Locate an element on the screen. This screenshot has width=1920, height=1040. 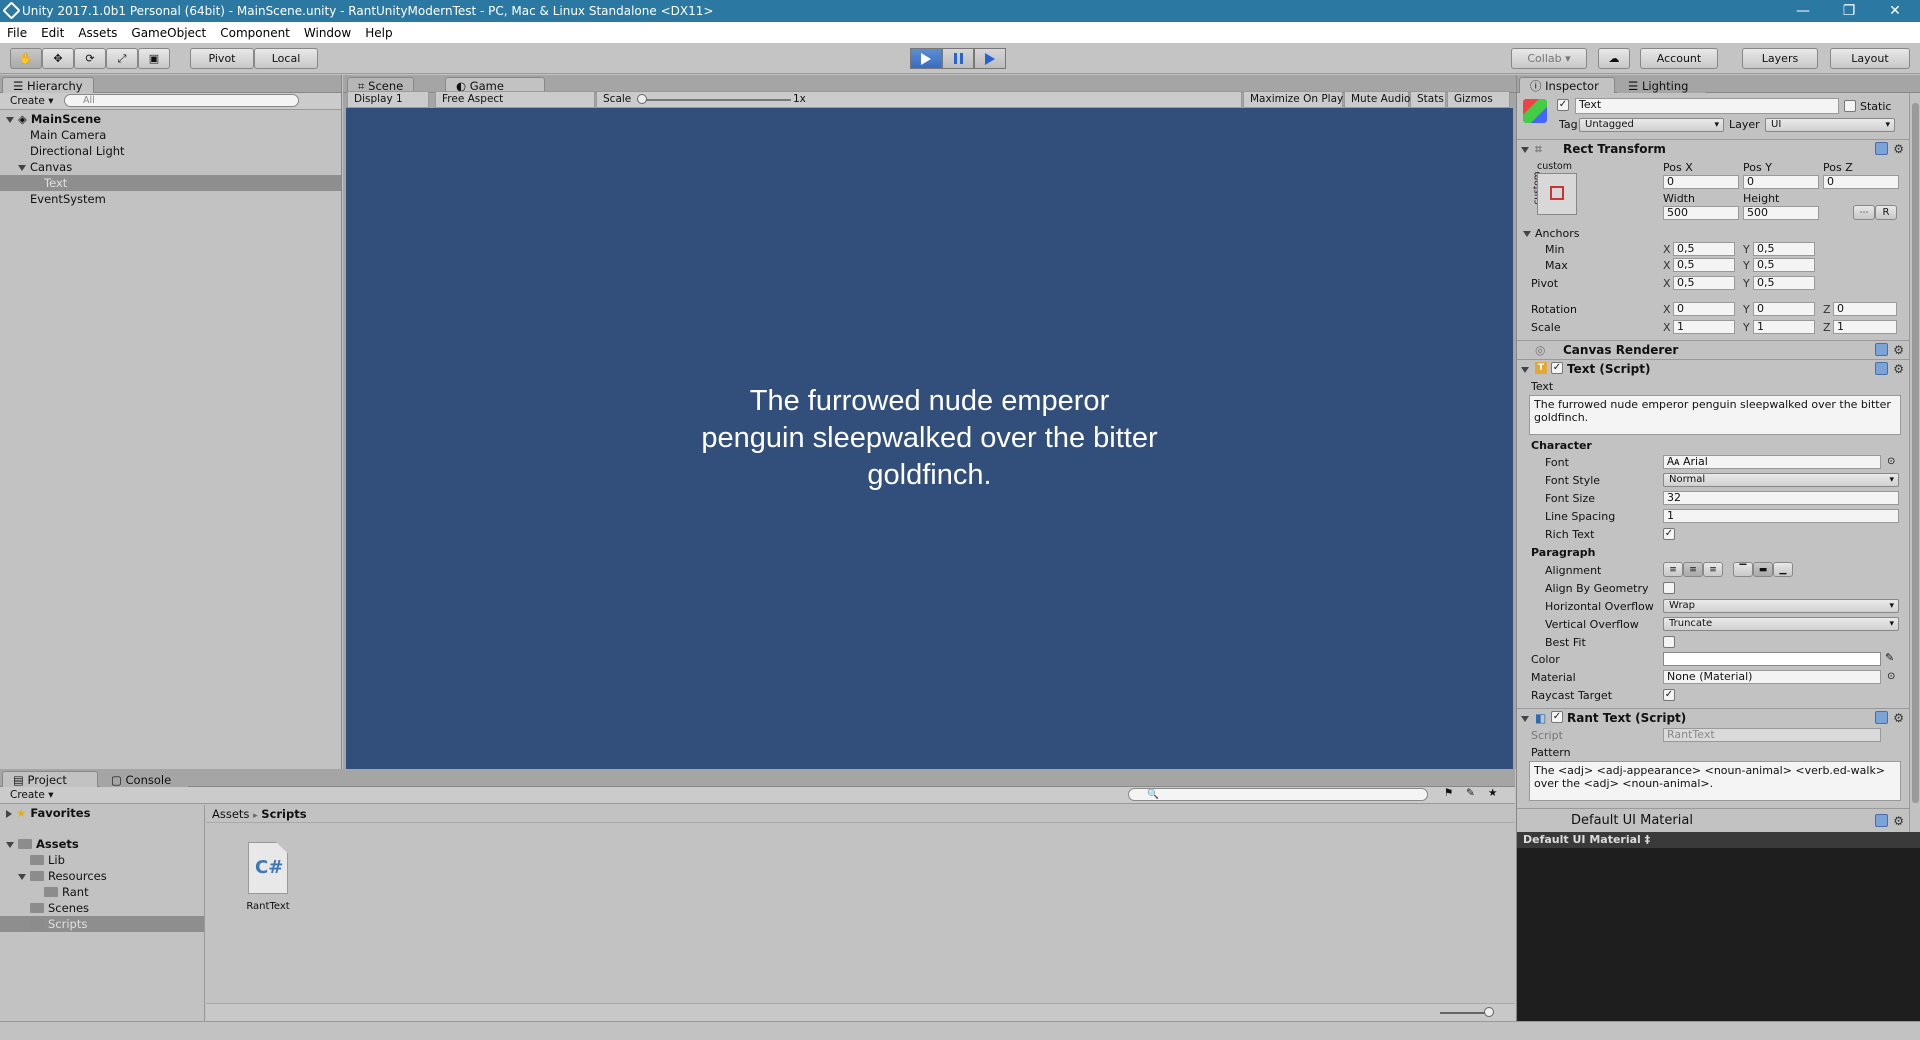
move-tool-button: ✥ is located at coordinates (58, 58).